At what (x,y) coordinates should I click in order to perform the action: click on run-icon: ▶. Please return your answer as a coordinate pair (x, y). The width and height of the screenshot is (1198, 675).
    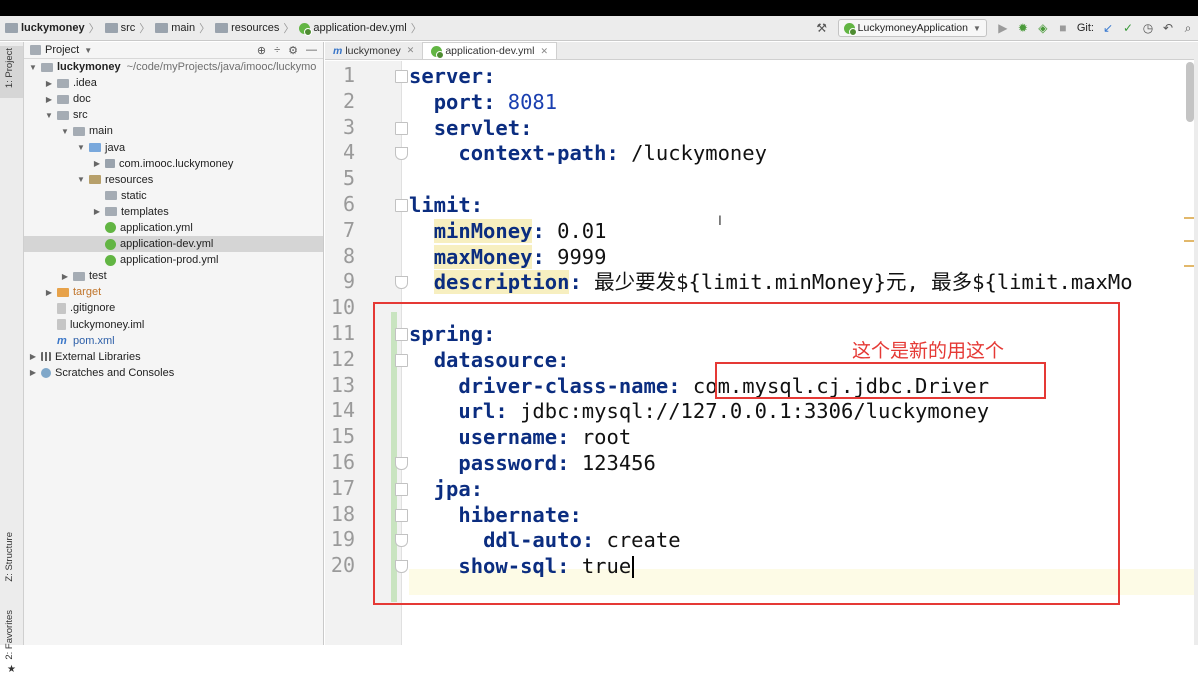
    Looking at the image, I should click on (1003, 28).